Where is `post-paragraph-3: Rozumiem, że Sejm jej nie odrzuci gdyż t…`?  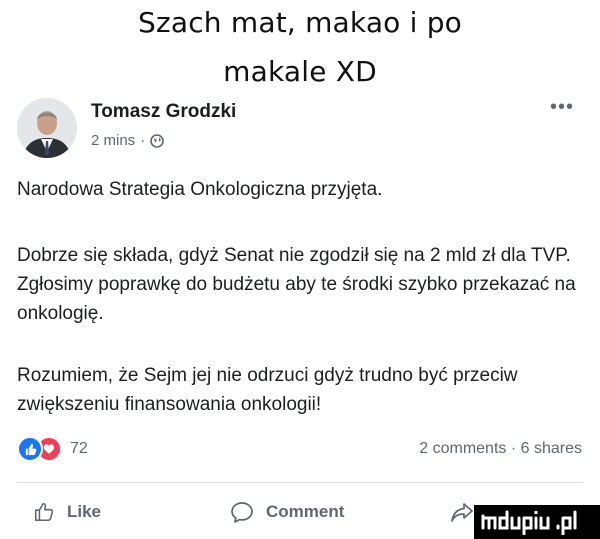 post-paragraph-3: Rozumiem, że Sejm jej nie odrzuci gdyż t… is located at coordinates (267, 390).